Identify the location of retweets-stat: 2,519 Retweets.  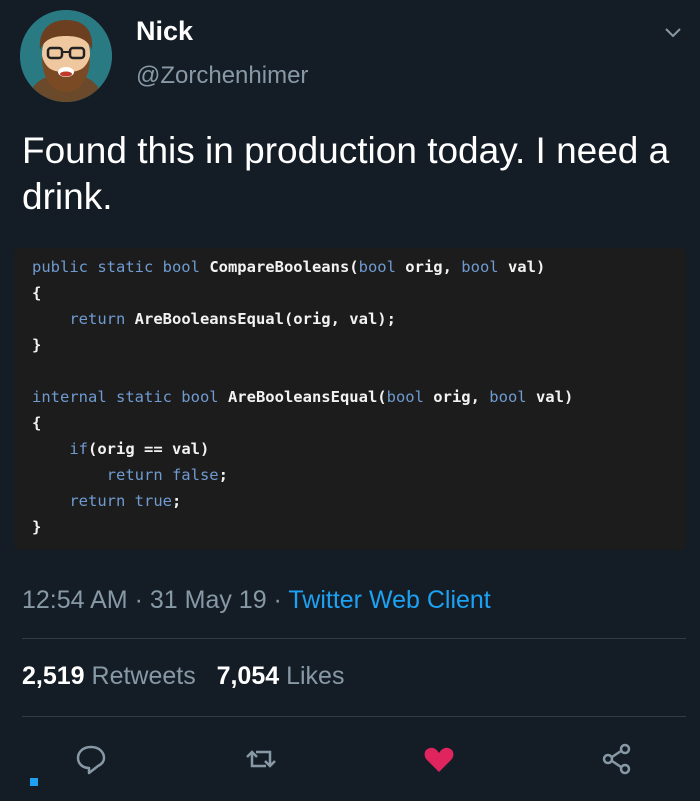
(109, 676).